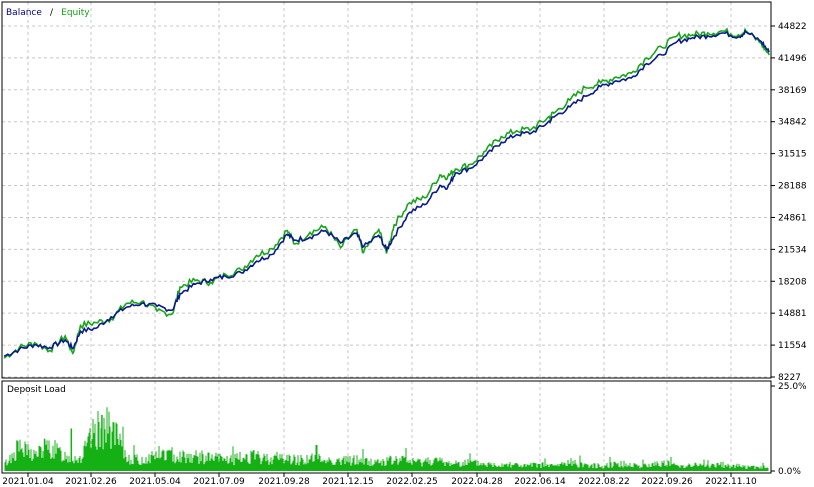 This screenshot has height=487, width=814. What do you see at coordinates (792, 187) in the screenshot?
I see `y-tick-label: 28188` at bounding box center [792, 187].